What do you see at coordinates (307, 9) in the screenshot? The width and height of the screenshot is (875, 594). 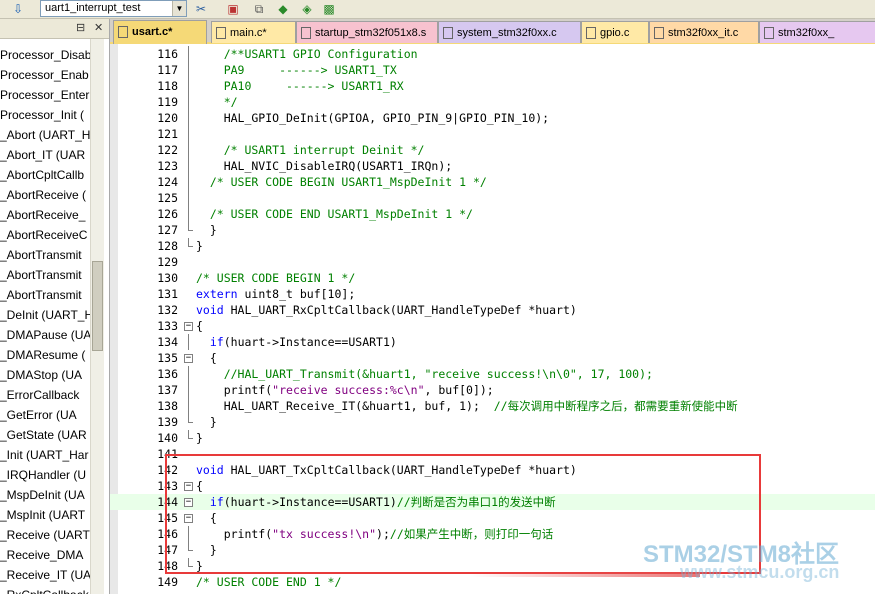 I see `diamond-icon: ◈` at bounding box center [307, 9].